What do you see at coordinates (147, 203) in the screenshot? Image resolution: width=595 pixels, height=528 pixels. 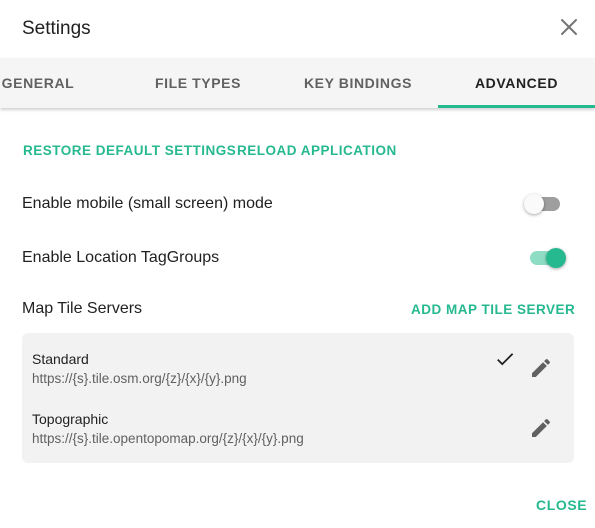 I see `mobile-mode-label: Enable mobile (small screen) mode` at bounding box center [147, 203].